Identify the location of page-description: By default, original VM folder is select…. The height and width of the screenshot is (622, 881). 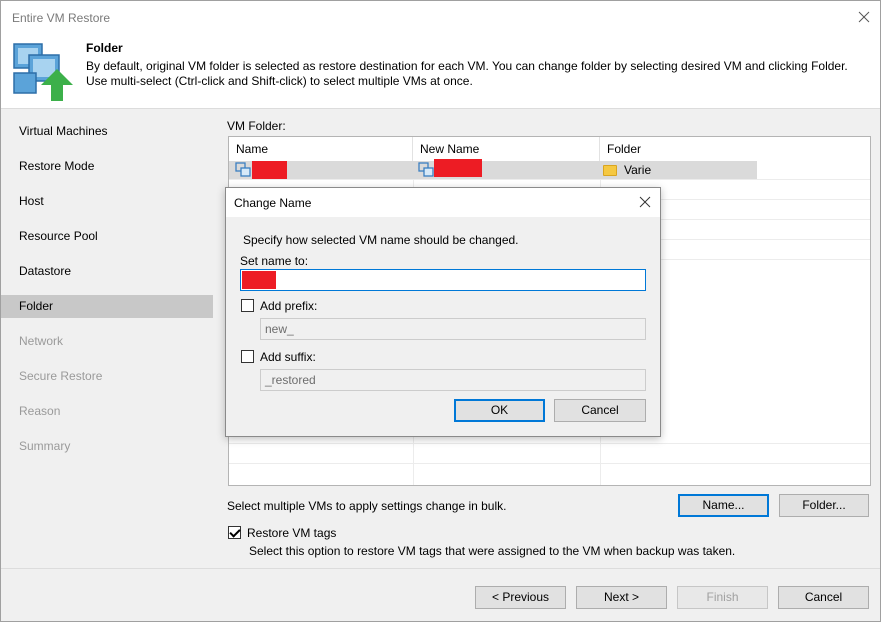
(467, 73).